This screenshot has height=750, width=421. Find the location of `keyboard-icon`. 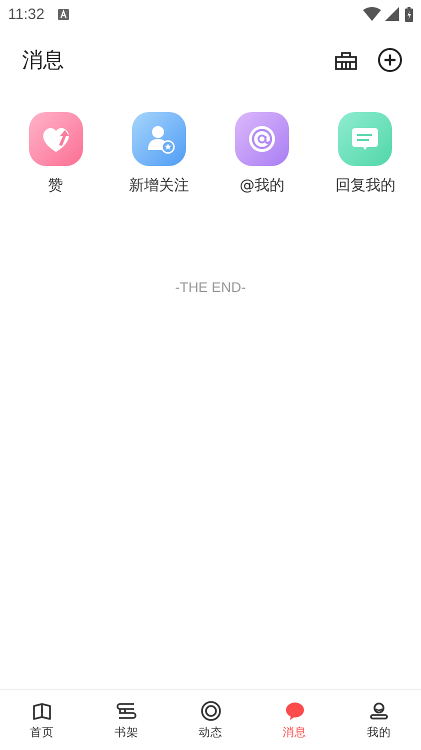

keyboard-icon is located at coordinates (64, 14).